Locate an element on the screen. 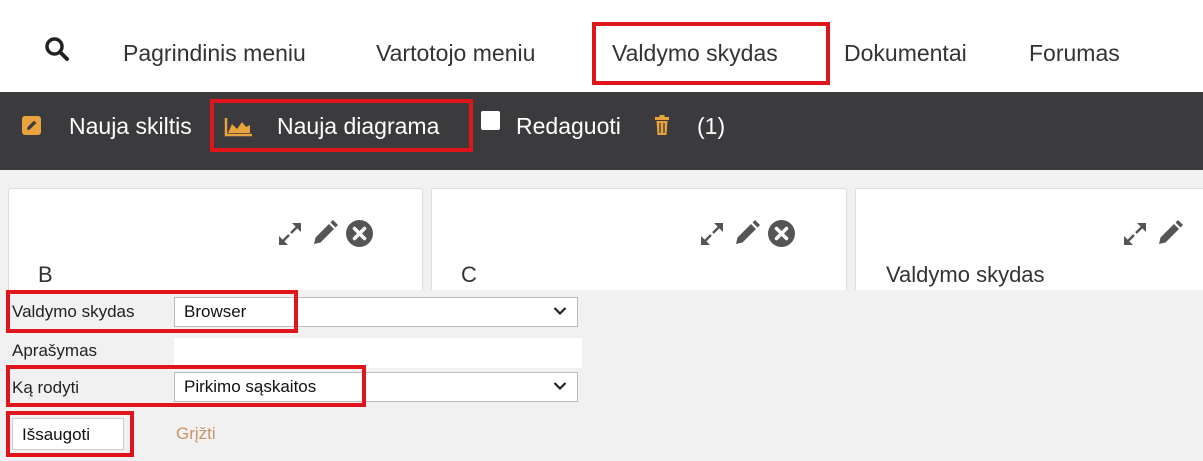 Image resolution: width=1203 pixels, height=461 pixels. new-column-button: Nauja skiltis is located at coordinates (130, 126).